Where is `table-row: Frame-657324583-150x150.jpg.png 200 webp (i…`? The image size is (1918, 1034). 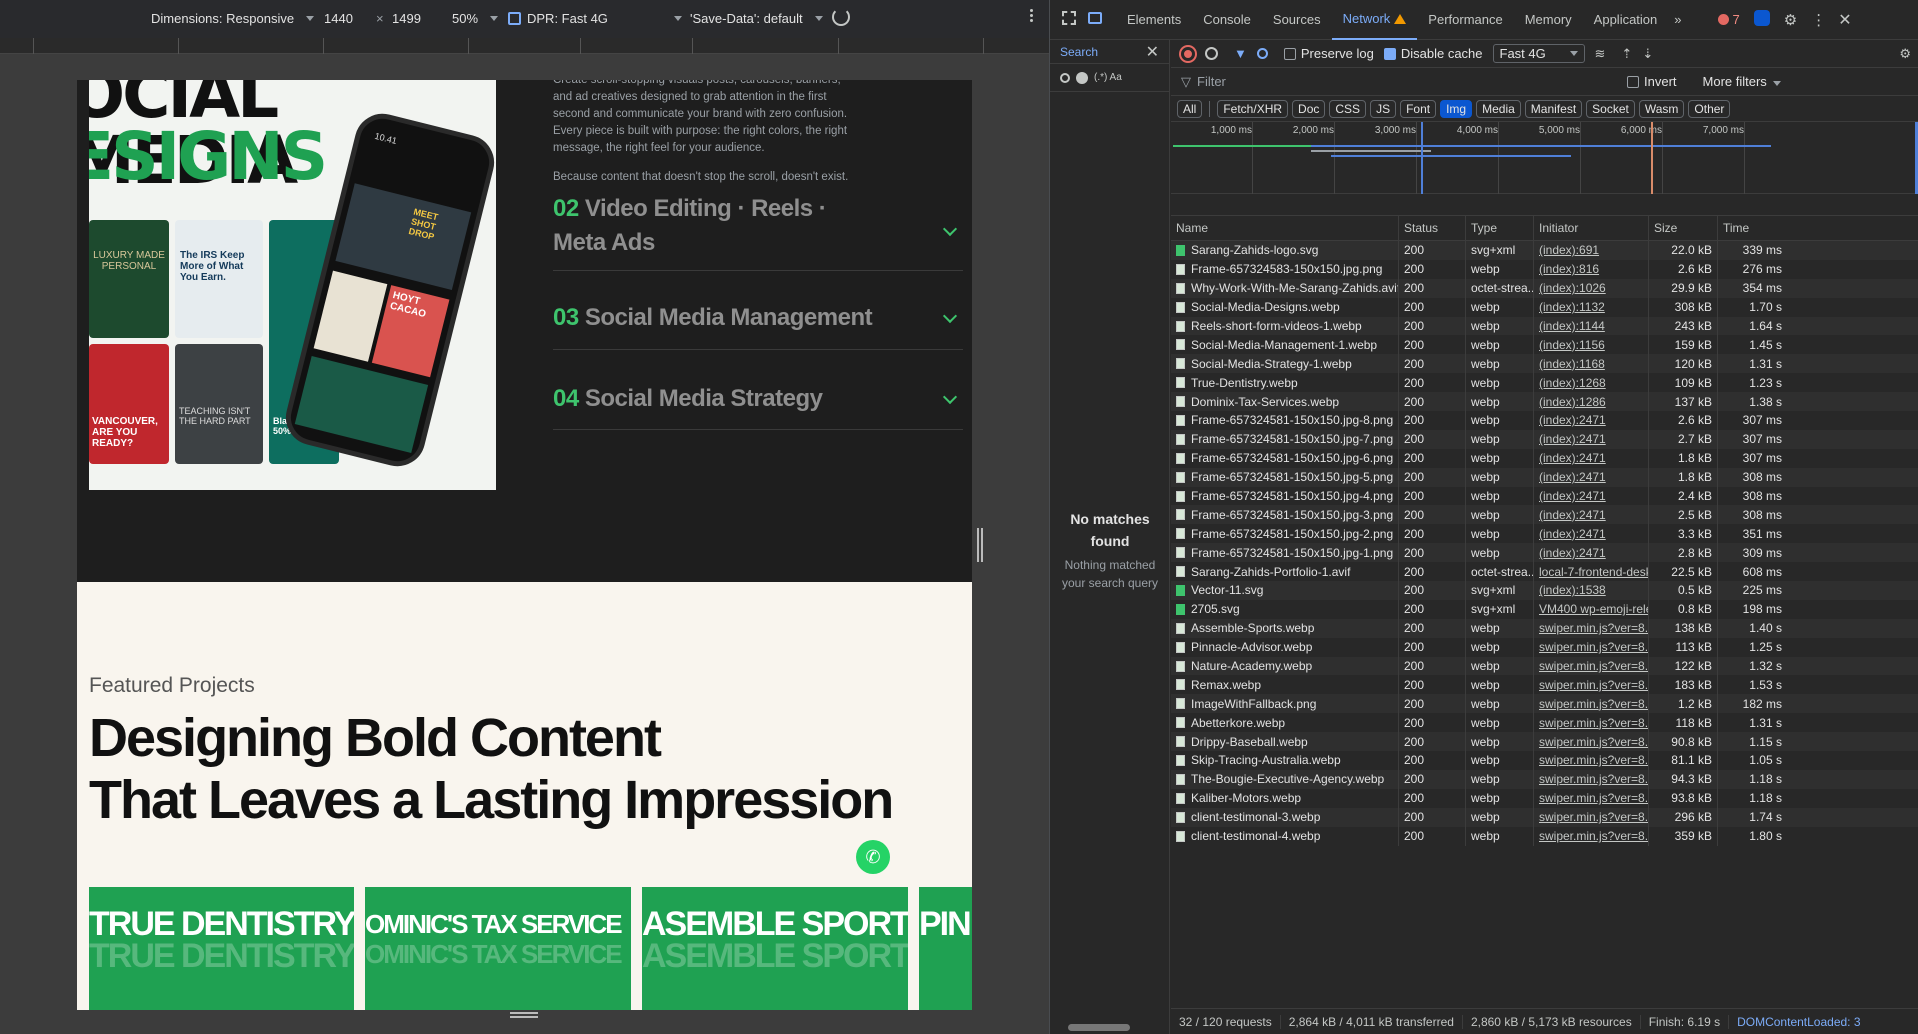 table-row: Frame-657324583-150x150.jpg.png 200 webp (i… is located at coordinates (1544, 269).